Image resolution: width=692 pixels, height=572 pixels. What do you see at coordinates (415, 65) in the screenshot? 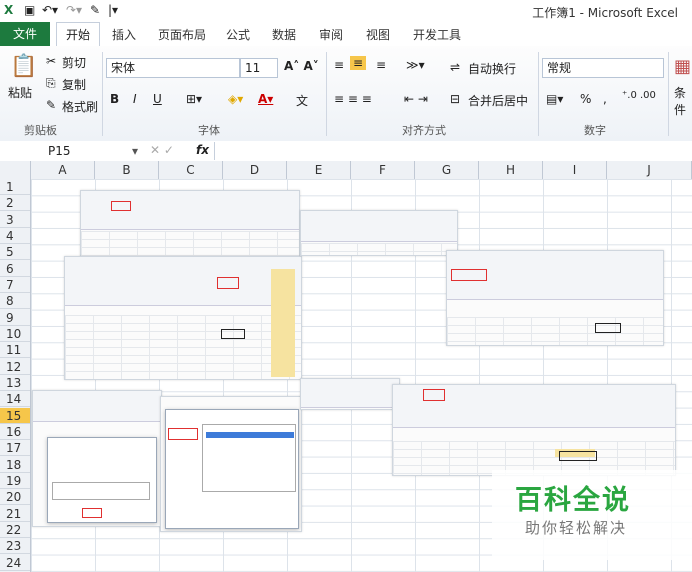
I see `orientation-icon: ≫▾` at bounding box center [415, 65].